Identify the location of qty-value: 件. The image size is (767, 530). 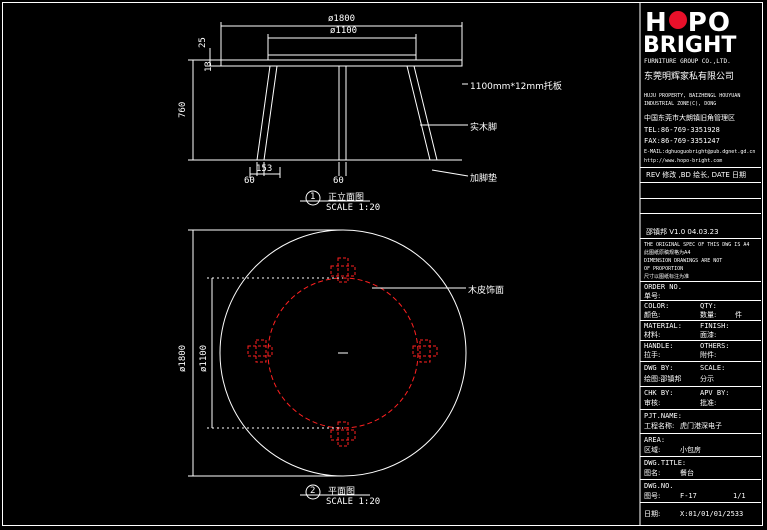
(738, 315).